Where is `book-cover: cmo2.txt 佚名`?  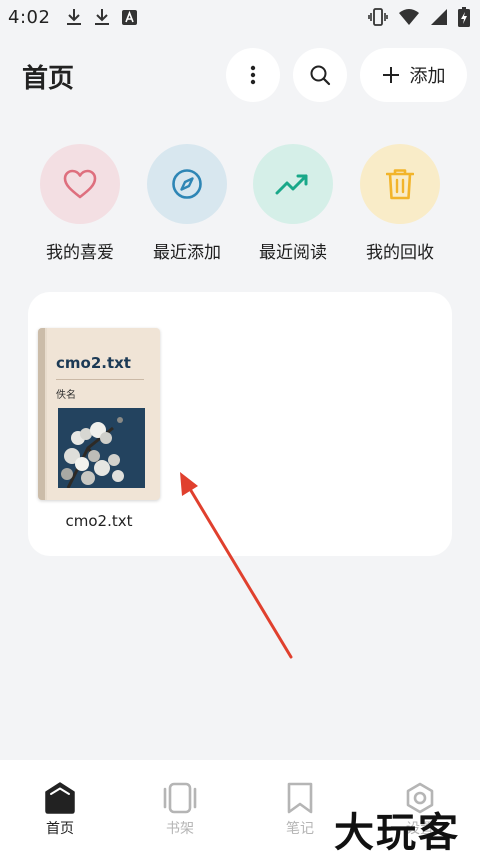
book-cover: cmo2.txt 佚名 is located at coordinates (99, 414).